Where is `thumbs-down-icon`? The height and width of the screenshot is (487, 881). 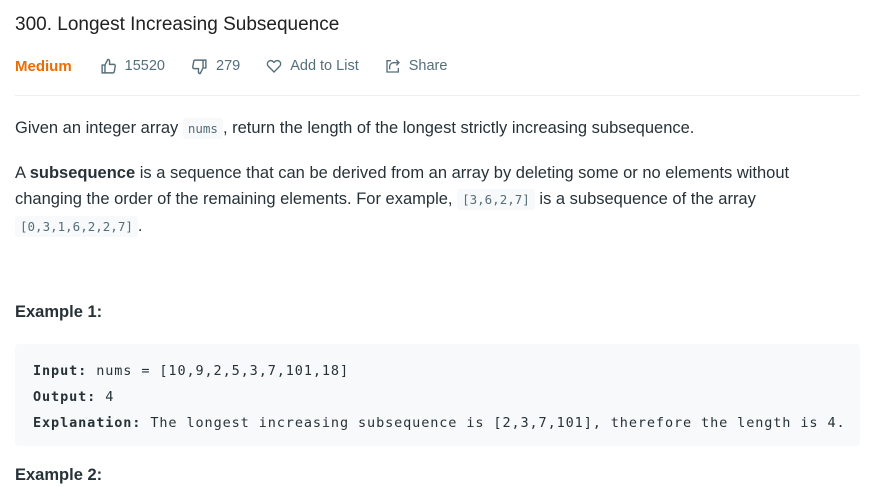
thumbs-down-icon is located at coordinates (199, 66).